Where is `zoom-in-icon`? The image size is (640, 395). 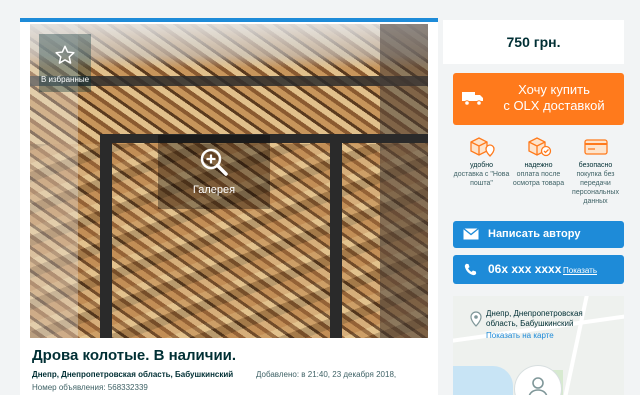
zoom-in-icon is located at coordinates (214, 162).